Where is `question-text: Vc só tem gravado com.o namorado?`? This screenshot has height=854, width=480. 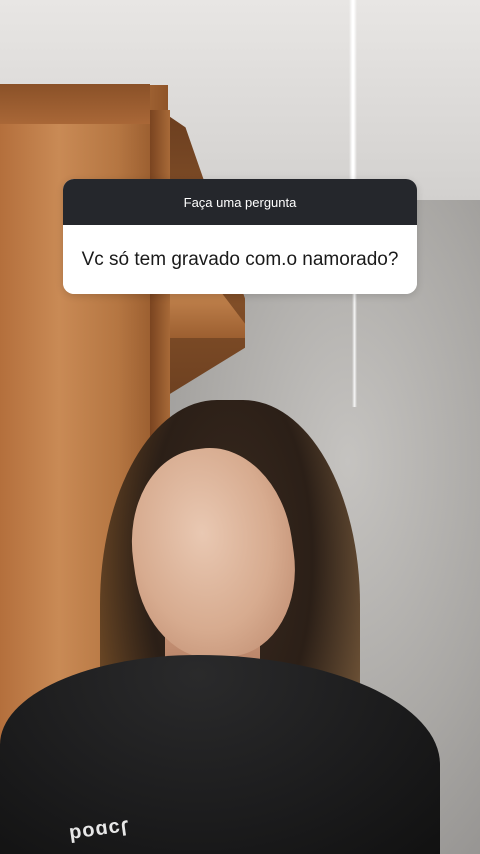 question-text: Vc só tem gravado com.o namorado? is located at coordinates (240, 259).